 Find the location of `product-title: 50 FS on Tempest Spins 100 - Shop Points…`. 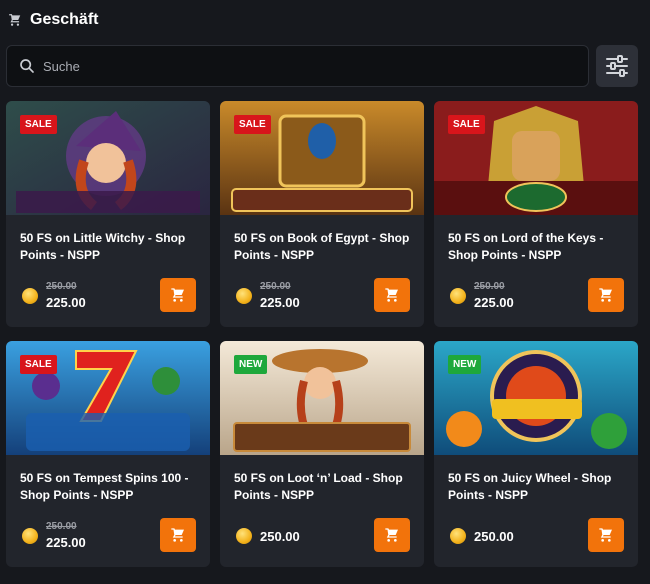

product-title: 50 FS on Tempest Spins 100 - Shop Points… is located at coordinates (111, 487).